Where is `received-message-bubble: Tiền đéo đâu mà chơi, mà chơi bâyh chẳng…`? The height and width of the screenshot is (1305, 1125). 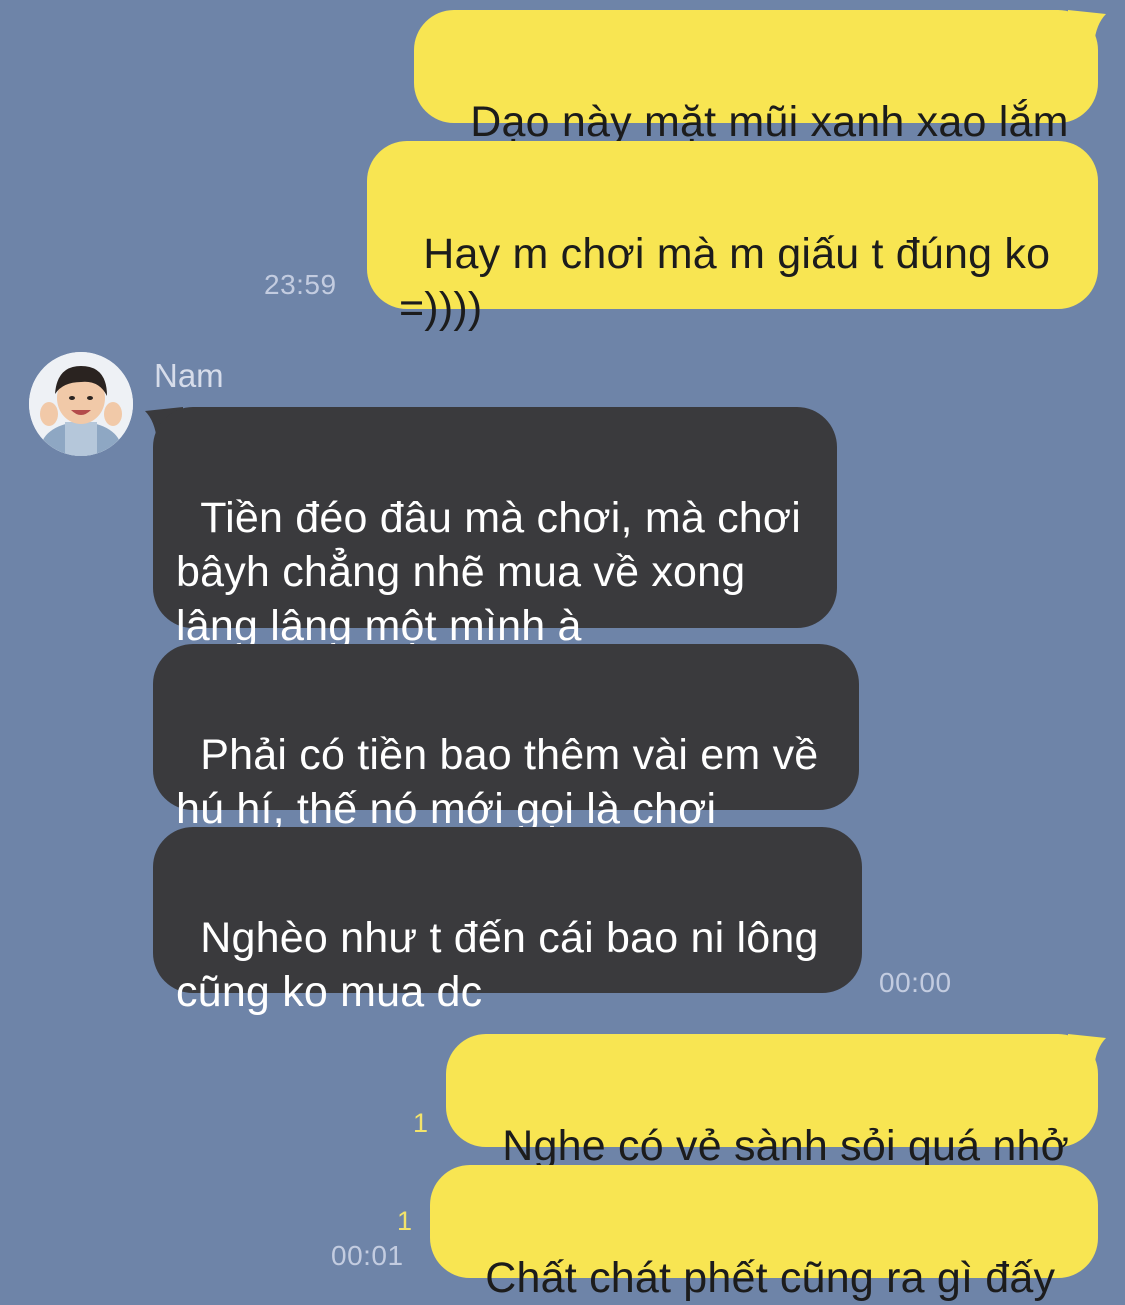
received-message-bubble: Tiền đéo đâu mà chơi, mà chơi bâyh chẳng… is located at coordinates (495, 528).